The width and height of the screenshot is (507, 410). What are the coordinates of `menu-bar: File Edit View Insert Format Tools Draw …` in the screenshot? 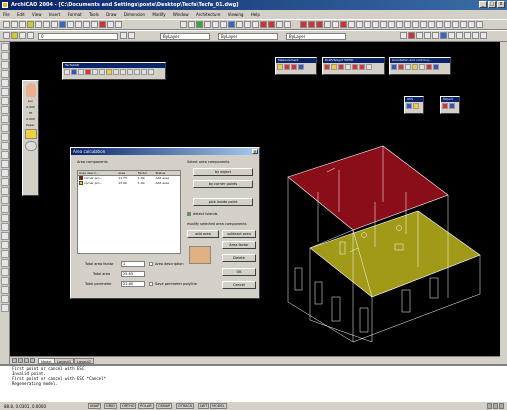 It's located at (253, 14).